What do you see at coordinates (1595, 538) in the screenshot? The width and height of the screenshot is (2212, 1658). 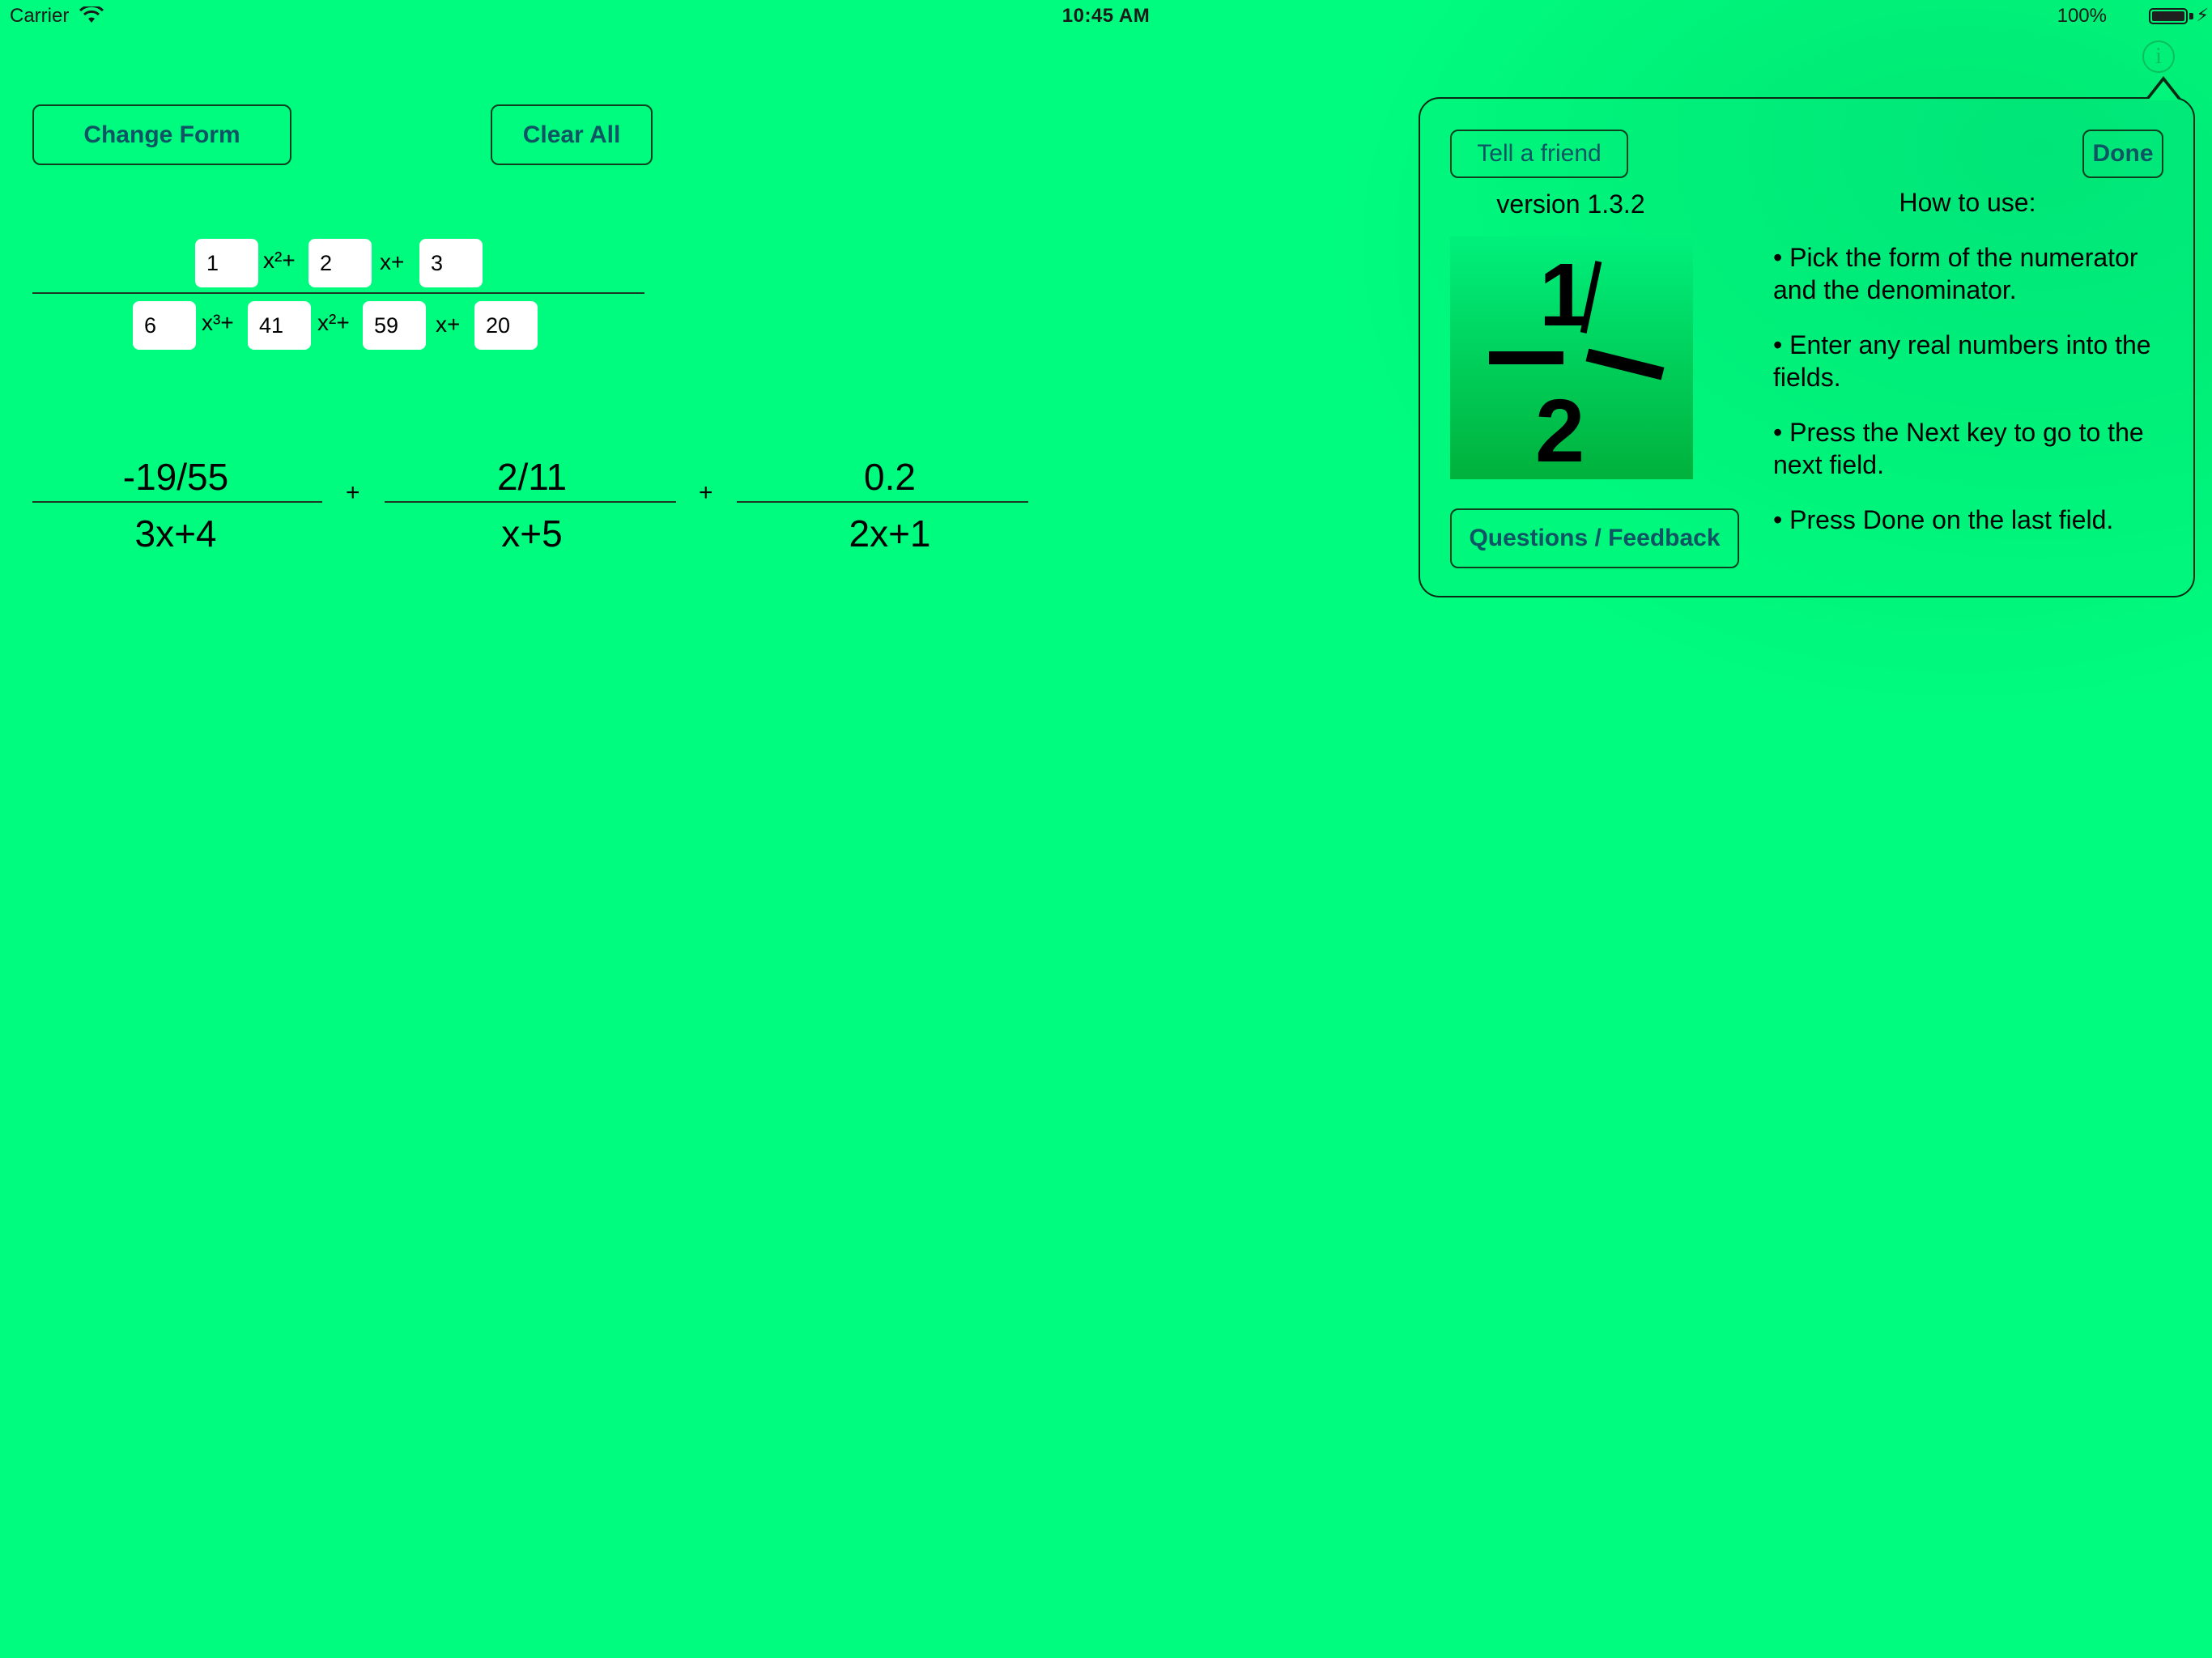 I see `questions-feedback-button: Questions / Feedback` at bounding box center [1595, 538].